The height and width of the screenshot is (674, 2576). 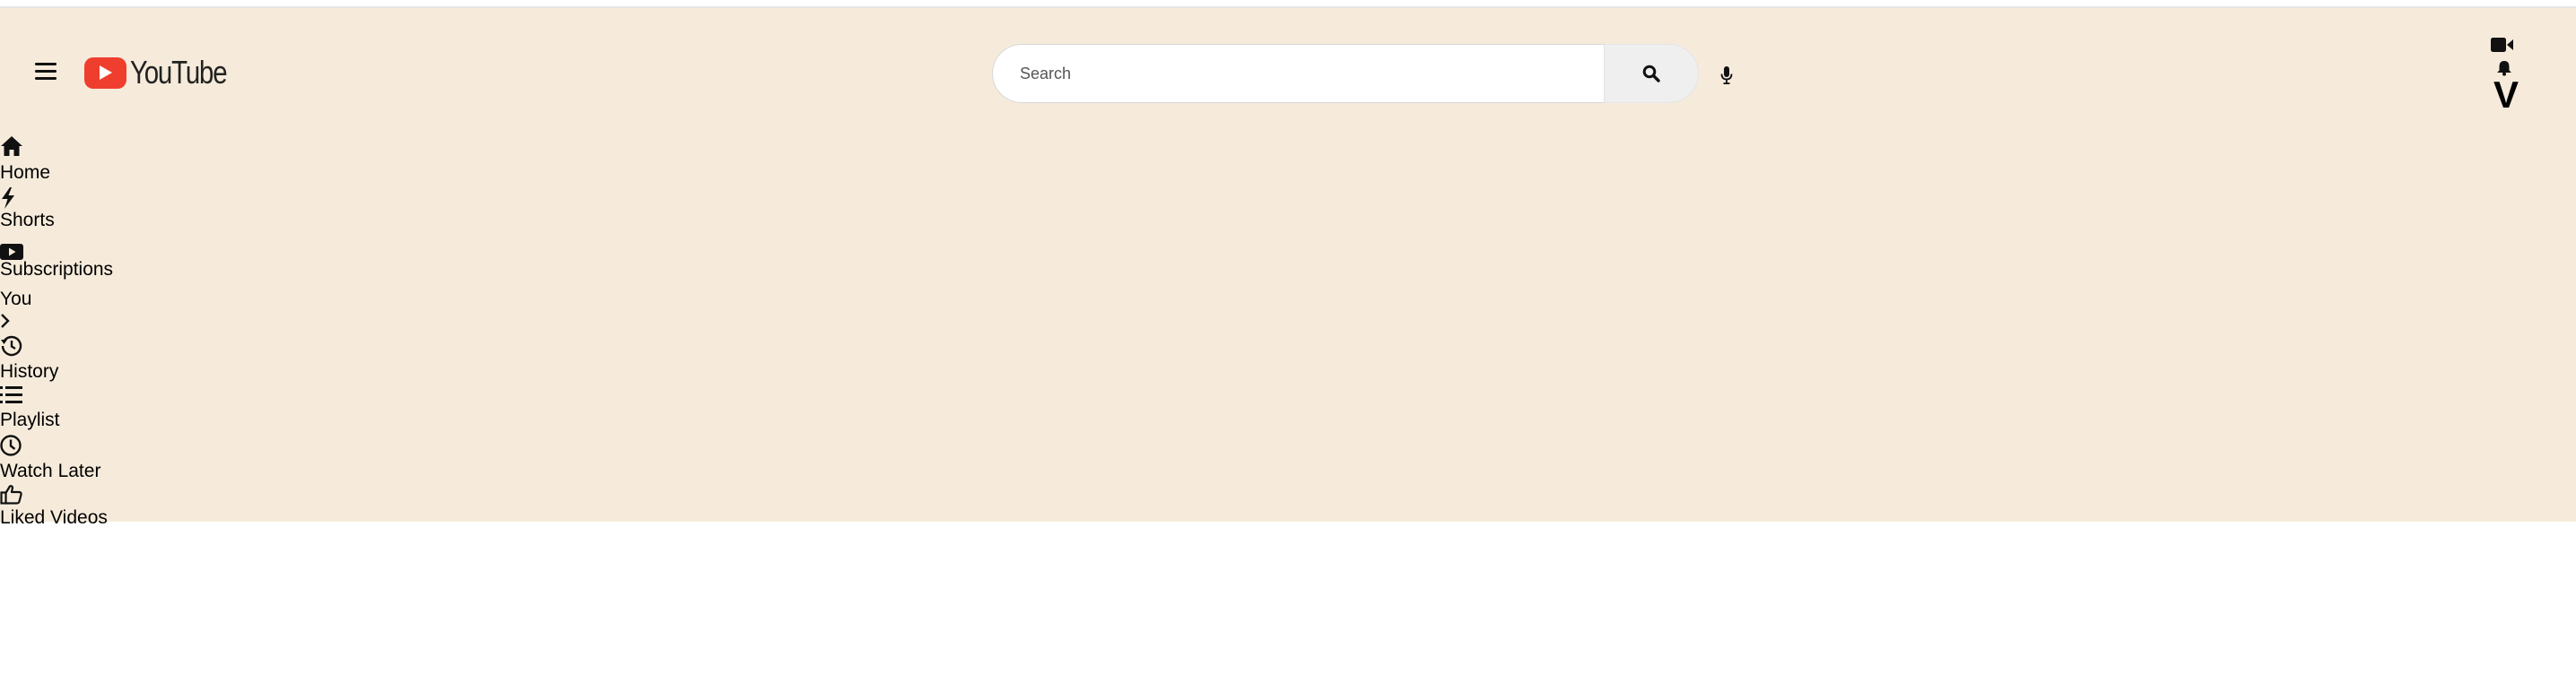 I want to click on sidebar-item-label: Playlist, so click(x=30, y=420).